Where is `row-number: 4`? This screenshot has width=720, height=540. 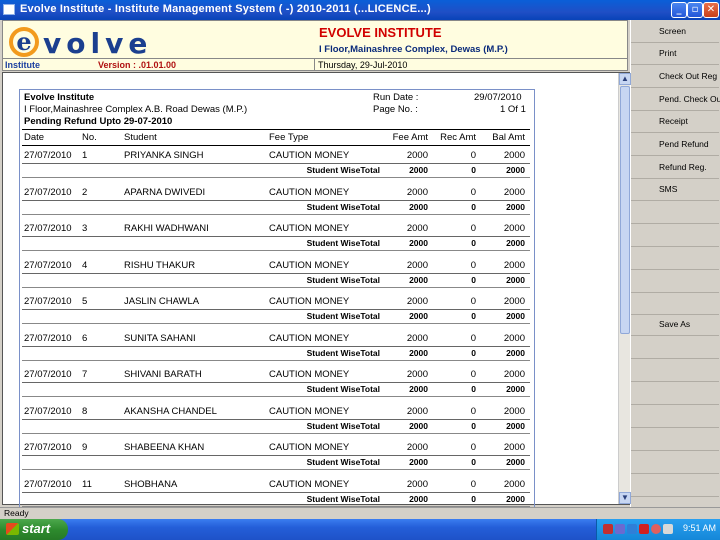
row-number: 4 is located at coordinates (85, 265).